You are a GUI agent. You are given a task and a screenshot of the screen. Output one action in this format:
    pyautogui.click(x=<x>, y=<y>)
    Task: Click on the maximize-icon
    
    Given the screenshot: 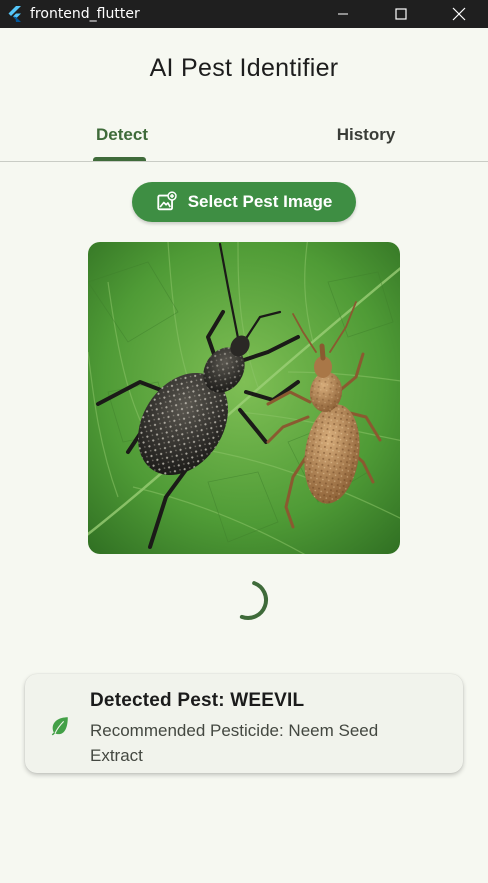 What is the action you would take?
    pyautogui.click(x=401, y=14)
    